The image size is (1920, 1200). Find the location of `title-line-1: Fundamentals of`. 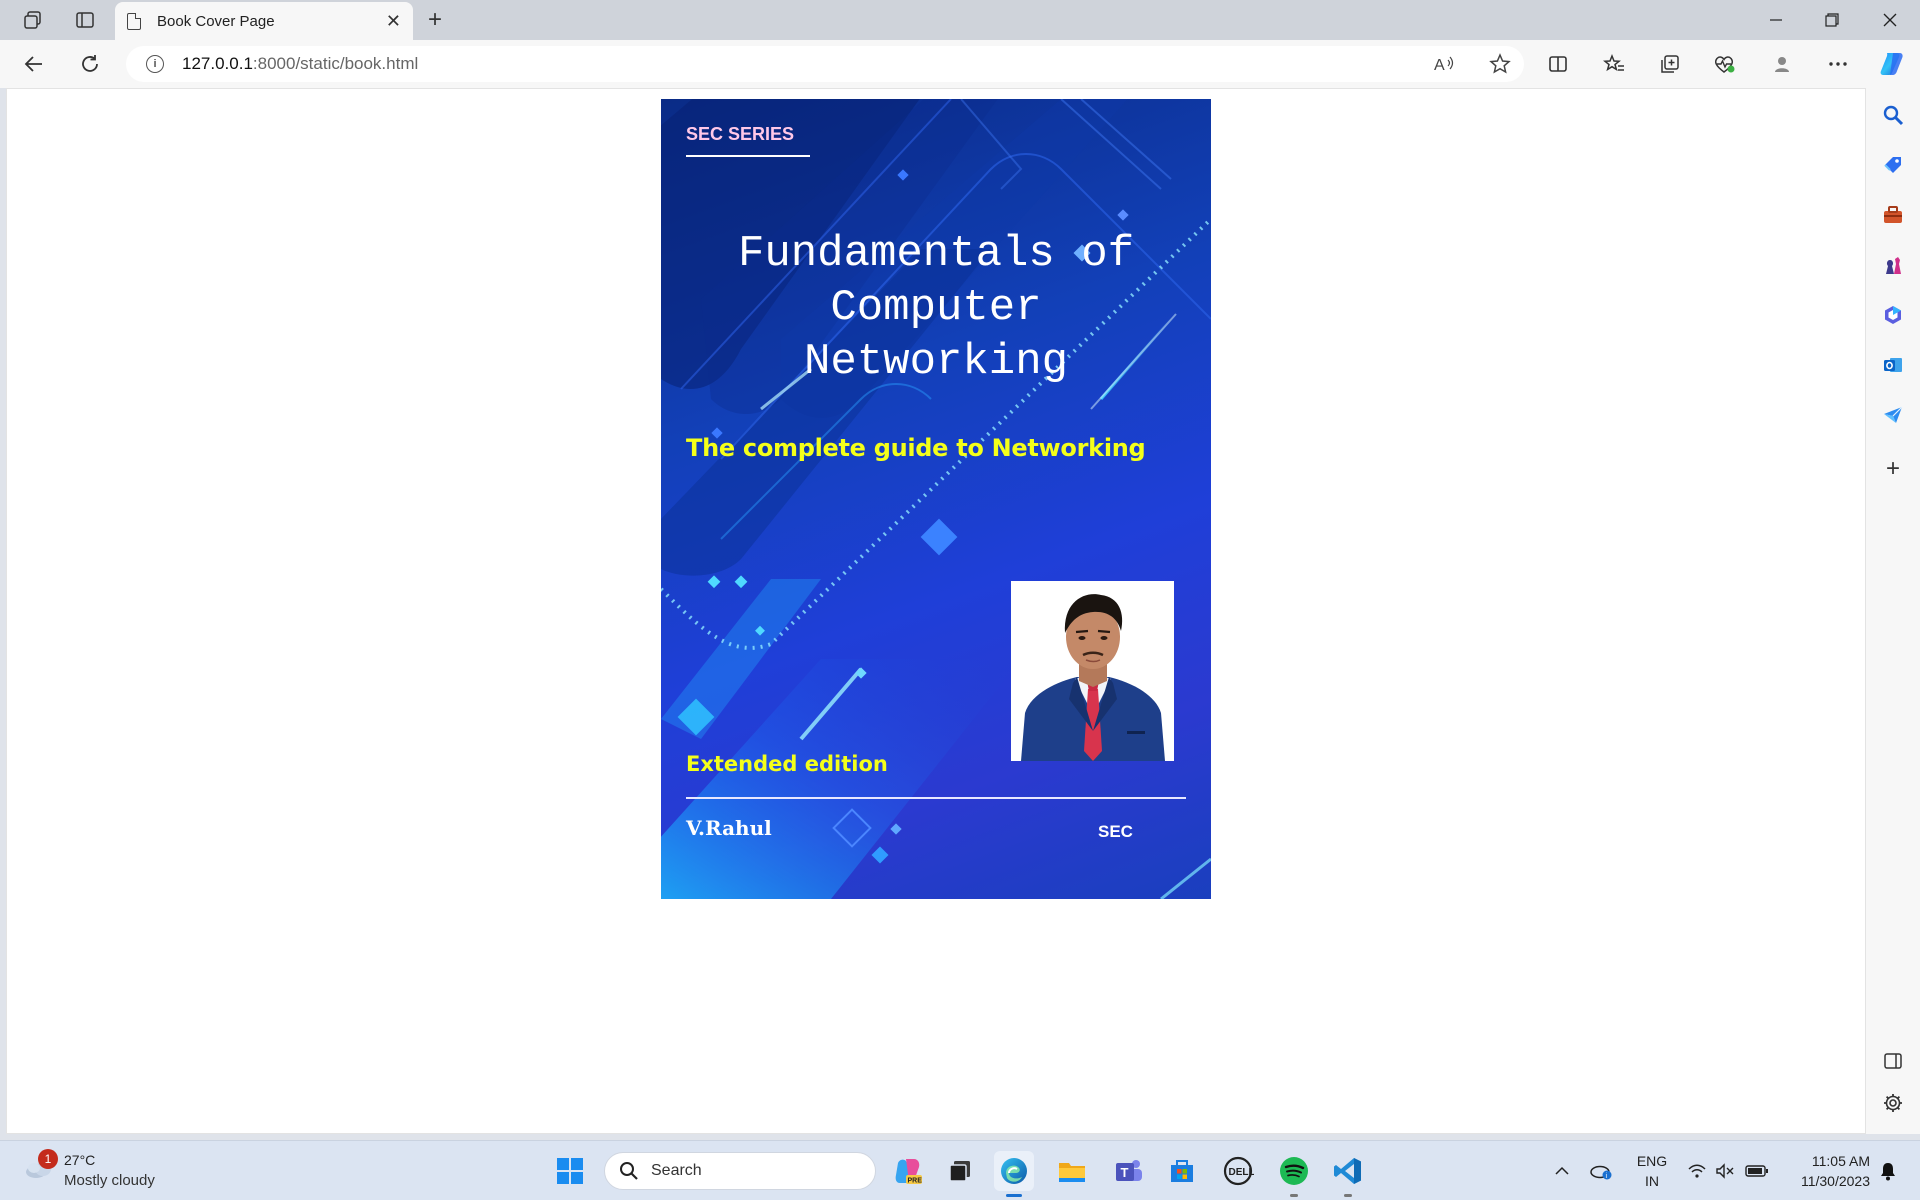

title-line-1: Fundamentals of is located at coordinates (936, 254).